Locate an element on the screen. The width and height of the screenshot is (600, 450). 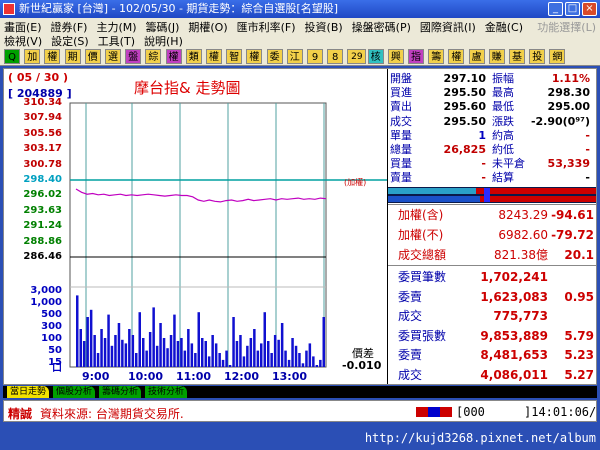
menu-item: 設定(S) is located at coordinates (70, 41).